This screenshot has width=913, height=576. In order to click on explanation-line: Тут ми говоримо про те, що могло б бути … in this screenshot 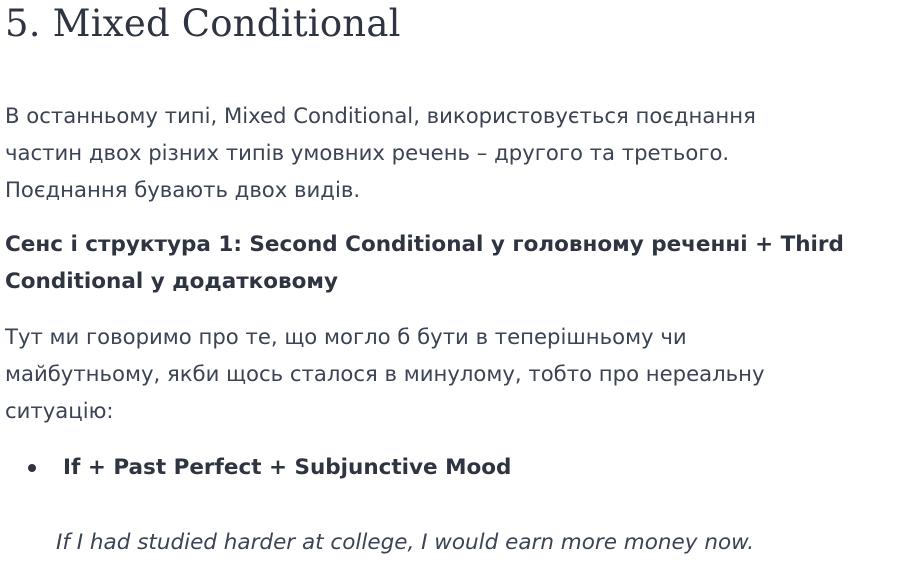, I will do `click(346, 336)`.